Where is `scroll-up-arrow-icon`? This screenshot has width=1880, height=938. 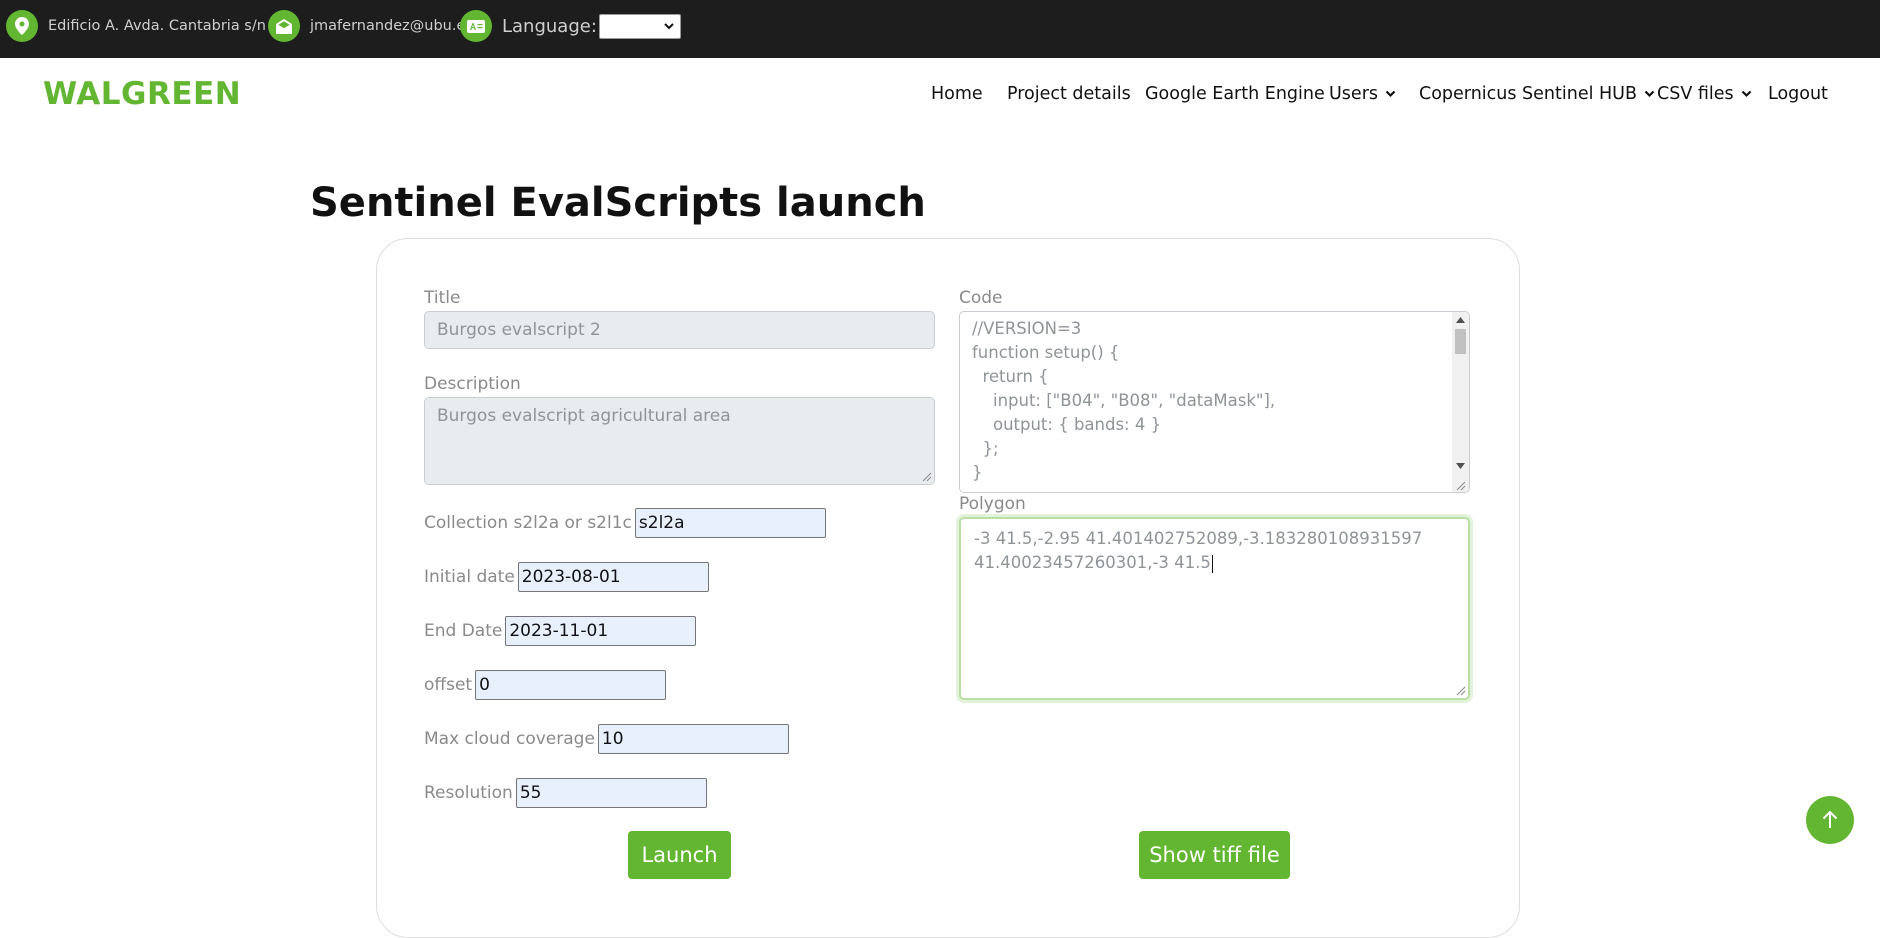 scroll-up-arrow-icon is located at coordinates (1460, 320).